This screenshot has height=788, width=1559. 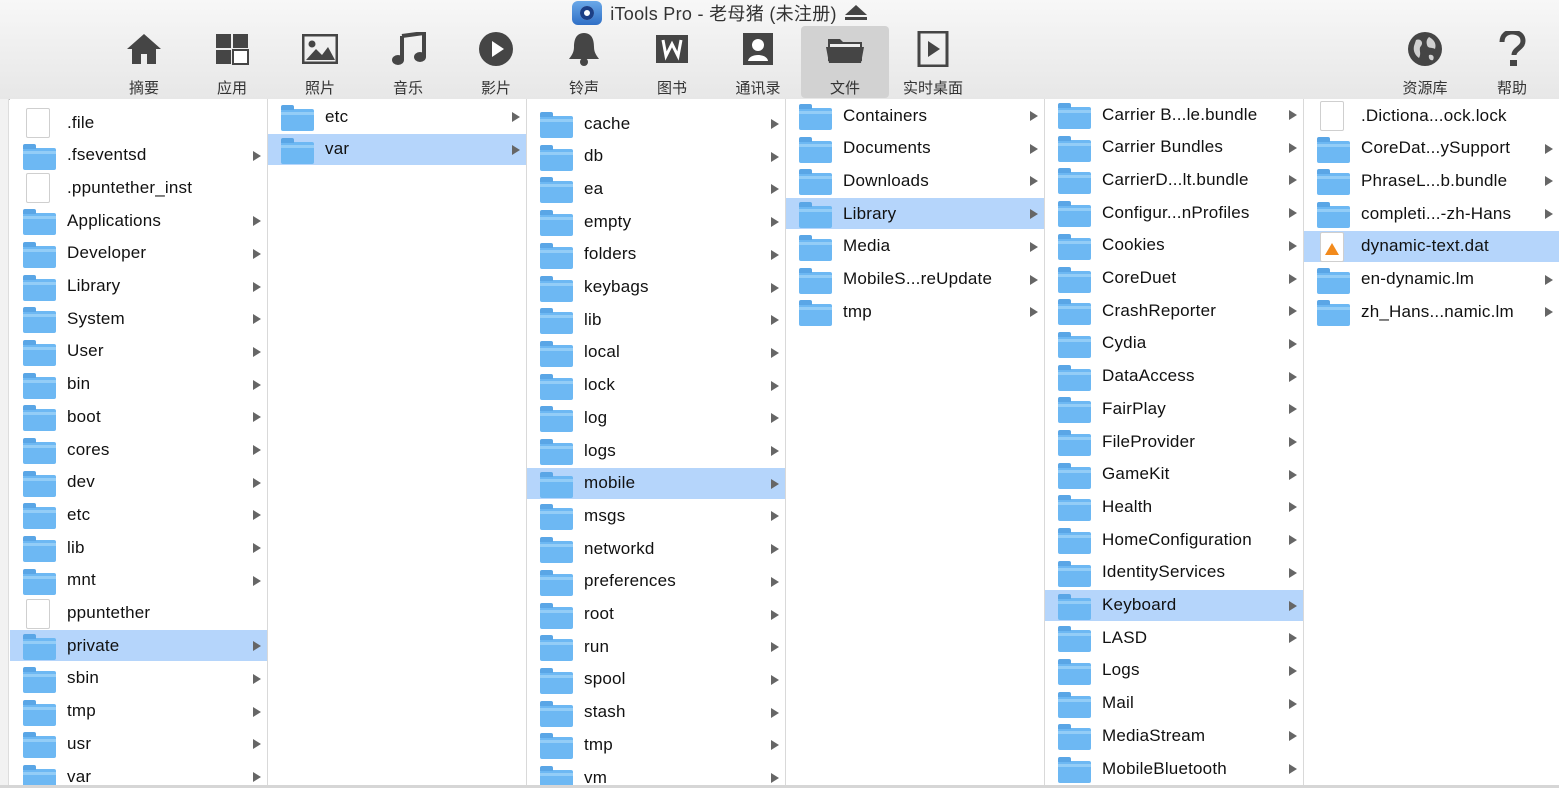 What do you see at coordinates (1174, 343) in the screenshot?
I see `folder-row: Cydia` at bounding box center [1174, 343].